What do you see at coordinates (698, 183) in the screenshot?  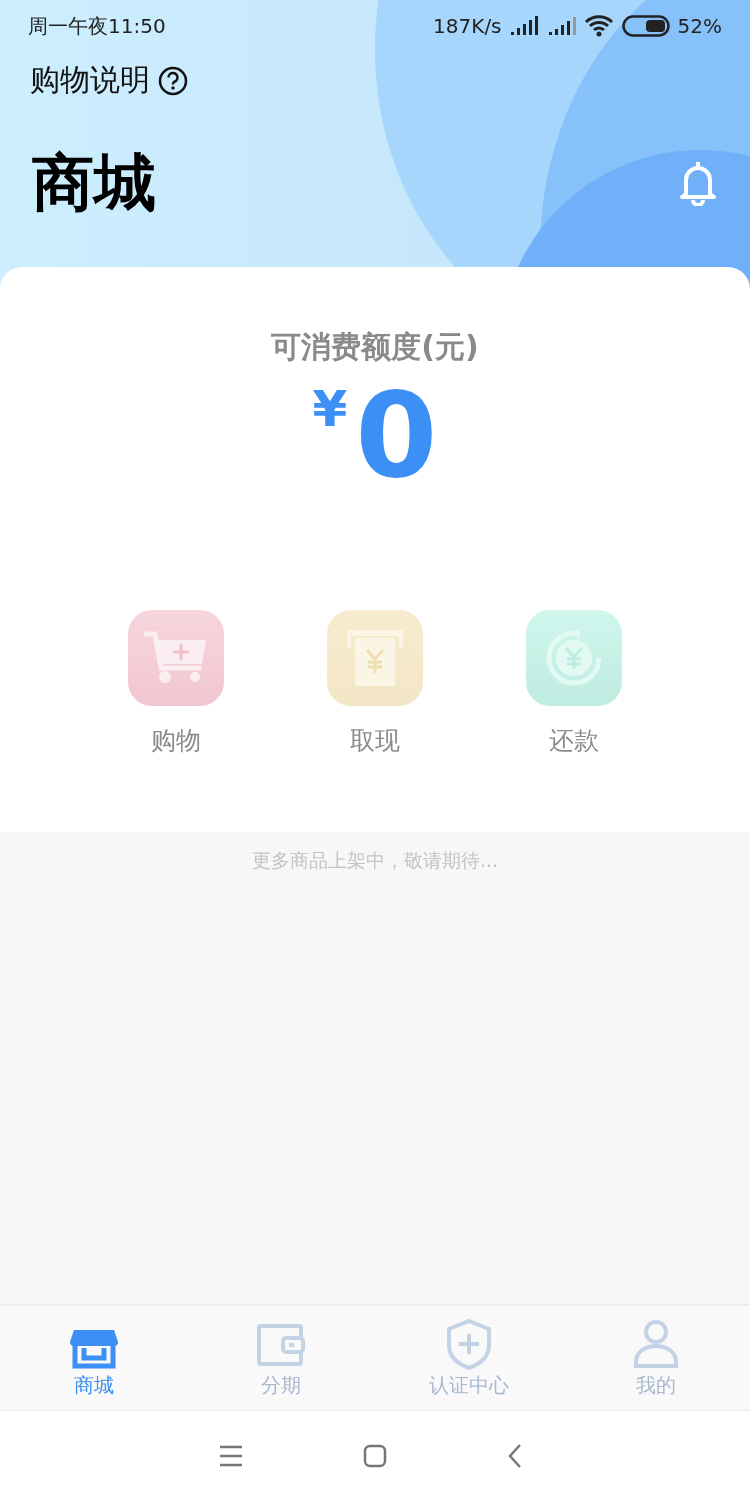 I see `bell-icon` at bounding box center [698, 183].